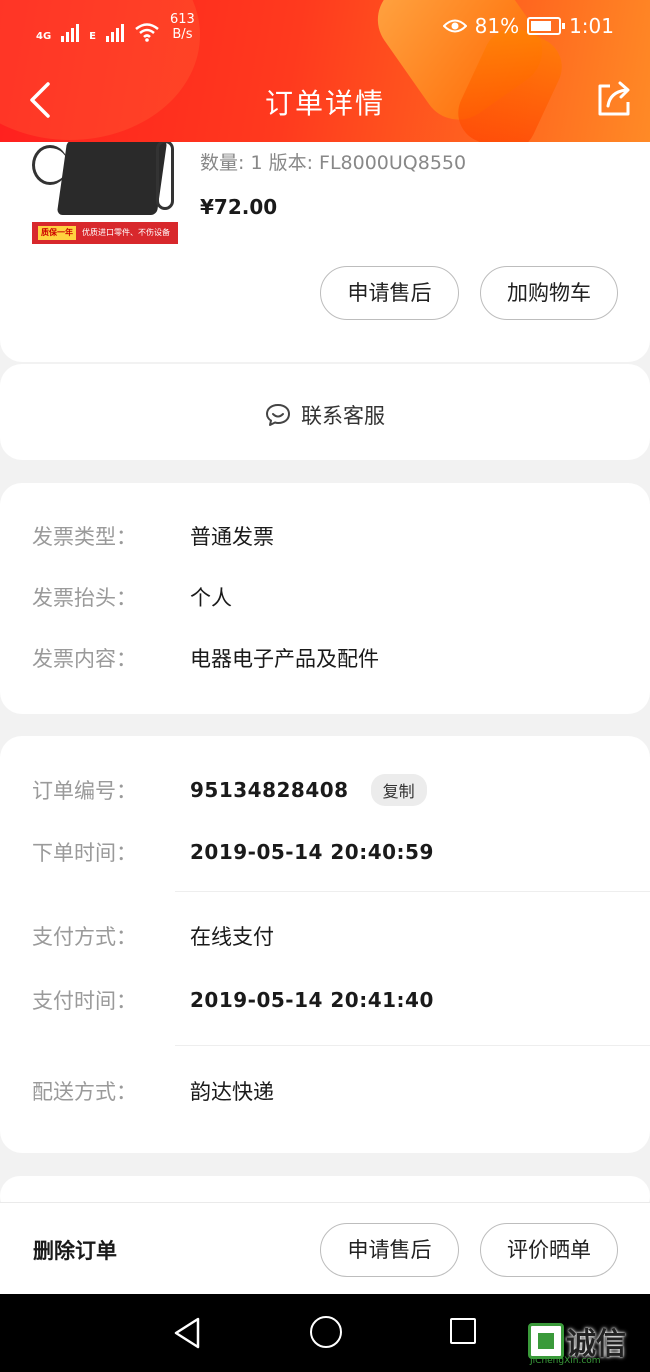 The width and height of the screenshot is (650, 1372). I want to click on review-order-button: 评价晒单, so click(549, 1250).